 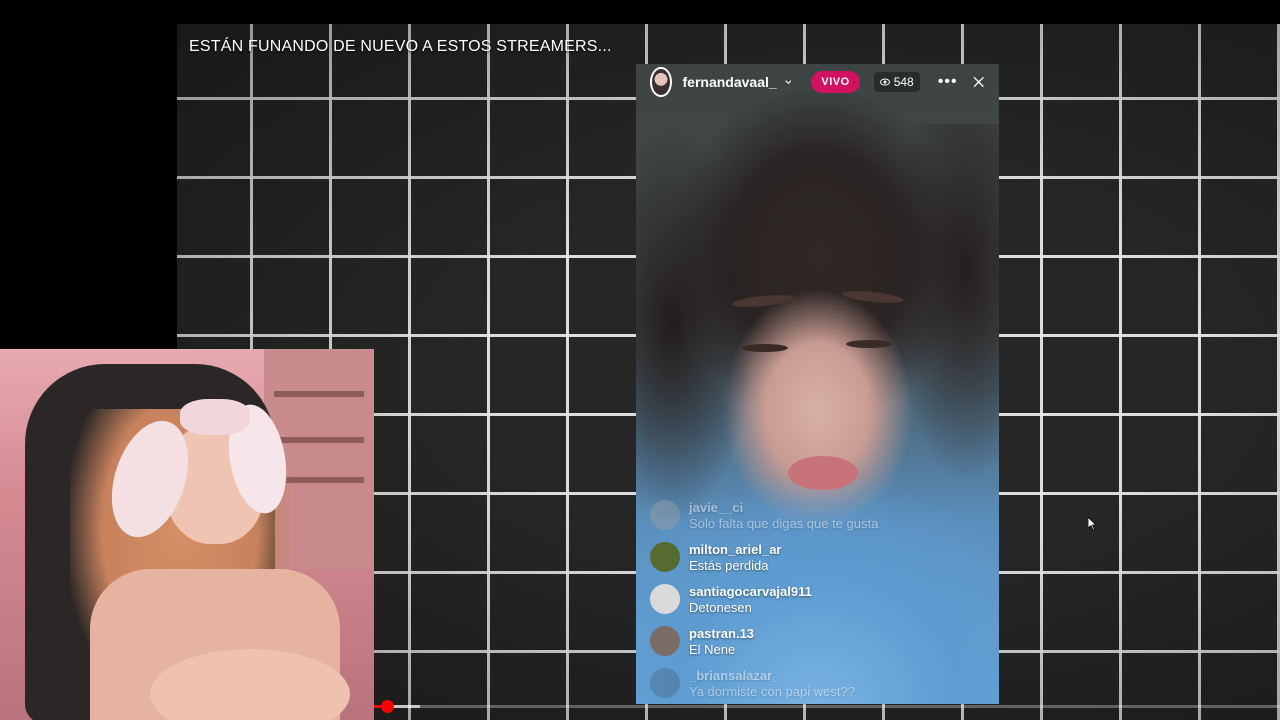 I want to click on webcam-shelf, so click(x=319, y=394).